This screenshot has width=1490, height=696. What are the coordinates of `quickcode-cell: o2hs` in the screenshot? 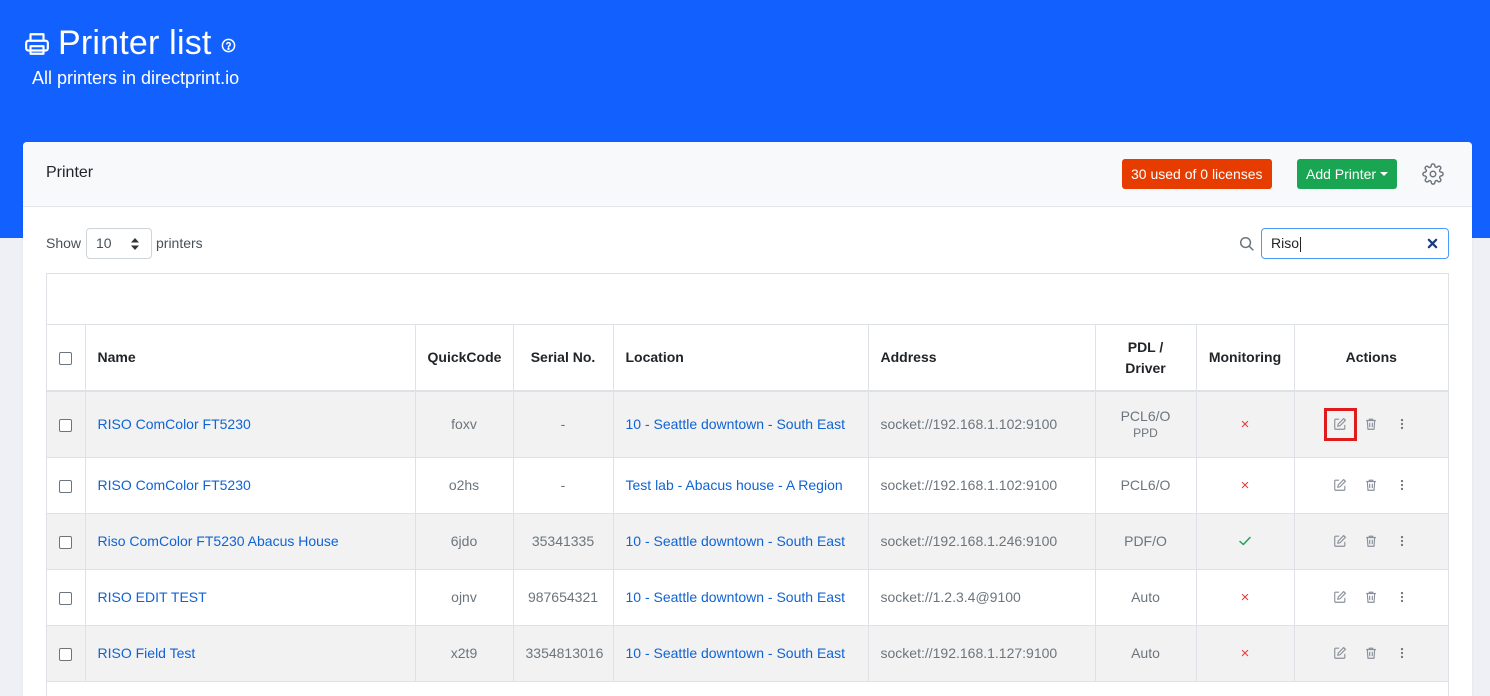 It's located at (464, 485).